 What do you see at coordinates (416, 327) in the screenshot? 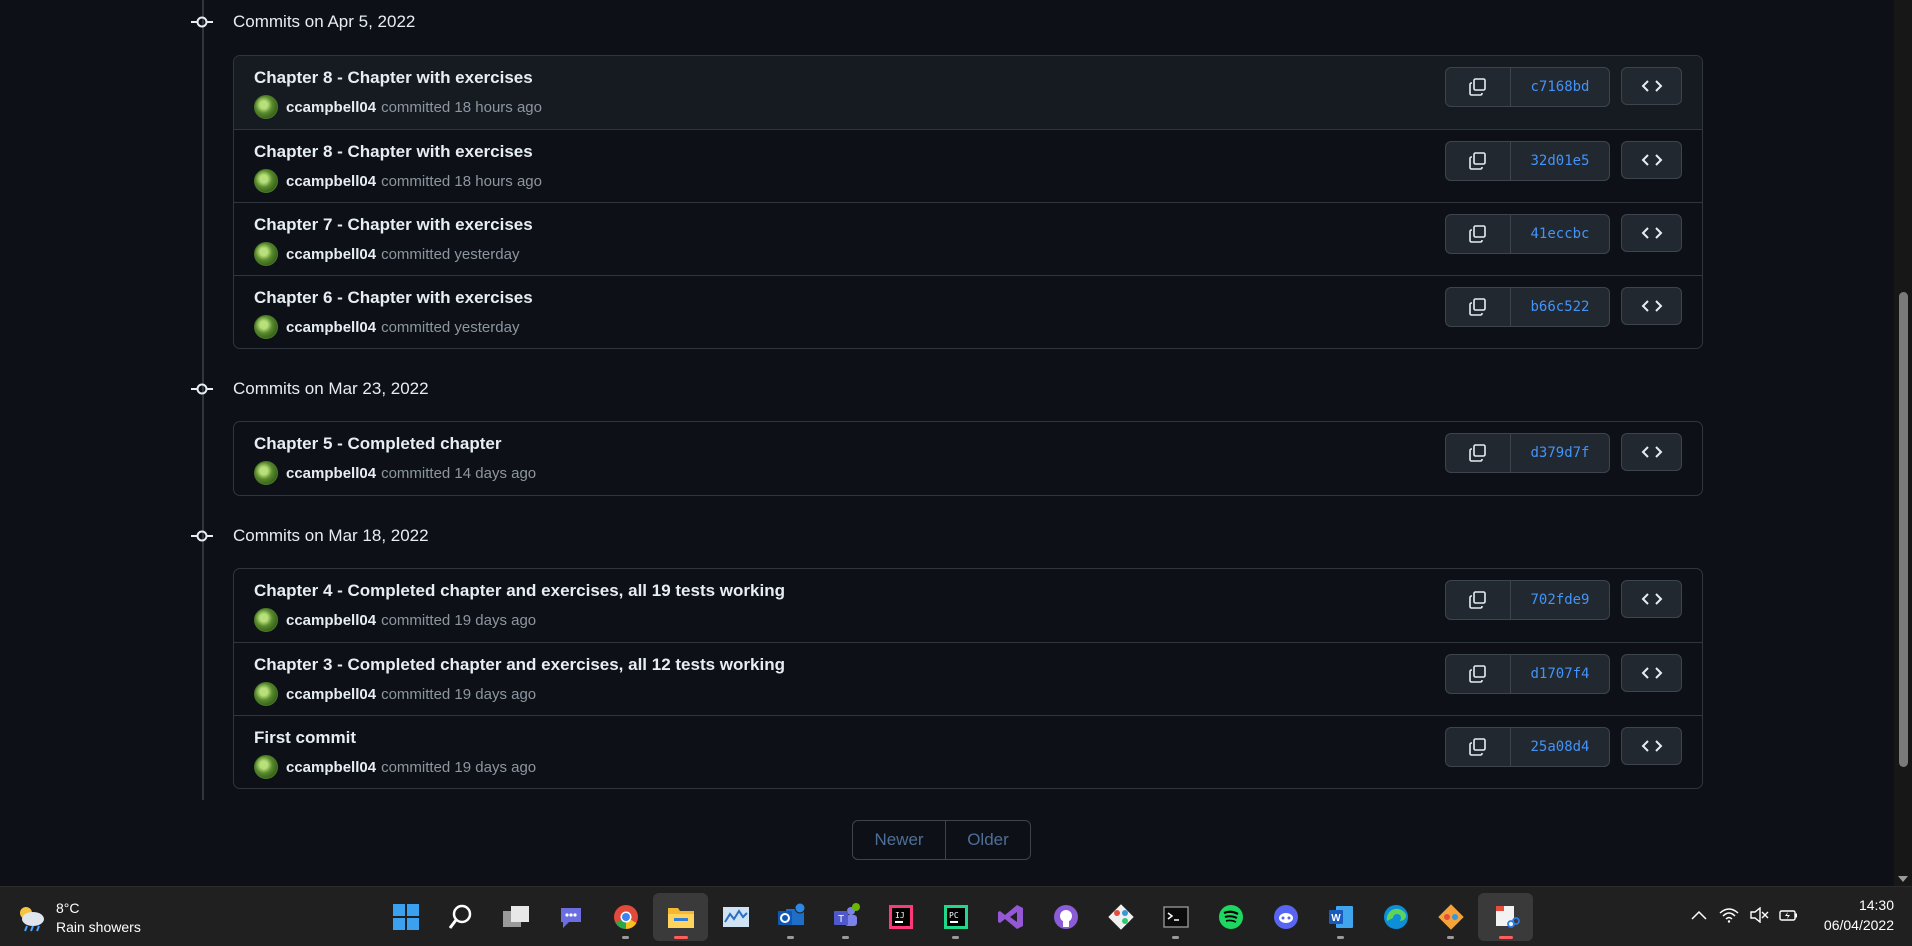
I see `commit-verb: committed` at bounding box center [416, 327].